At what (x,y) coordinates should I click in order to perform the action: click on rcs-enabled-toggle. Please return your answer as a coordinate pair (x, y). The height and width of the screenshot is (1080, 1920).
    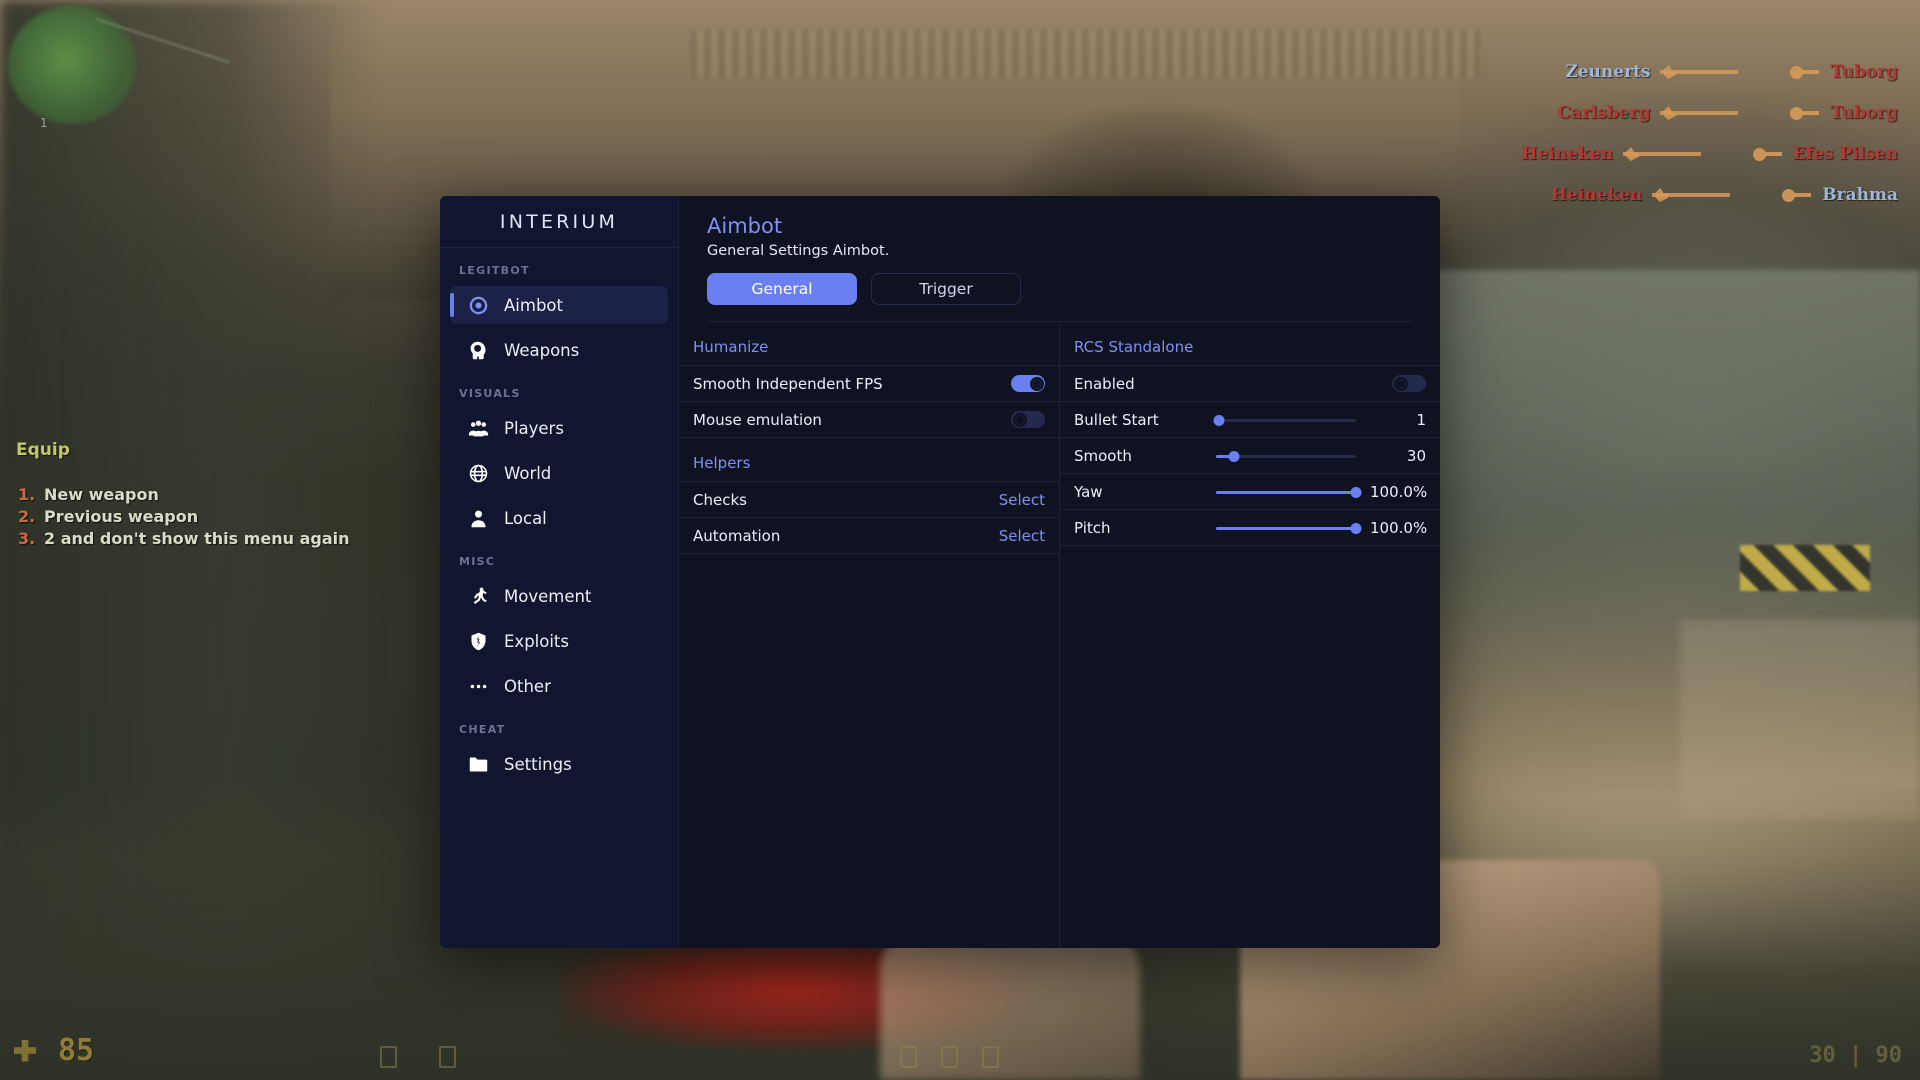
    Looking at the image, I should click on (1409, 383).